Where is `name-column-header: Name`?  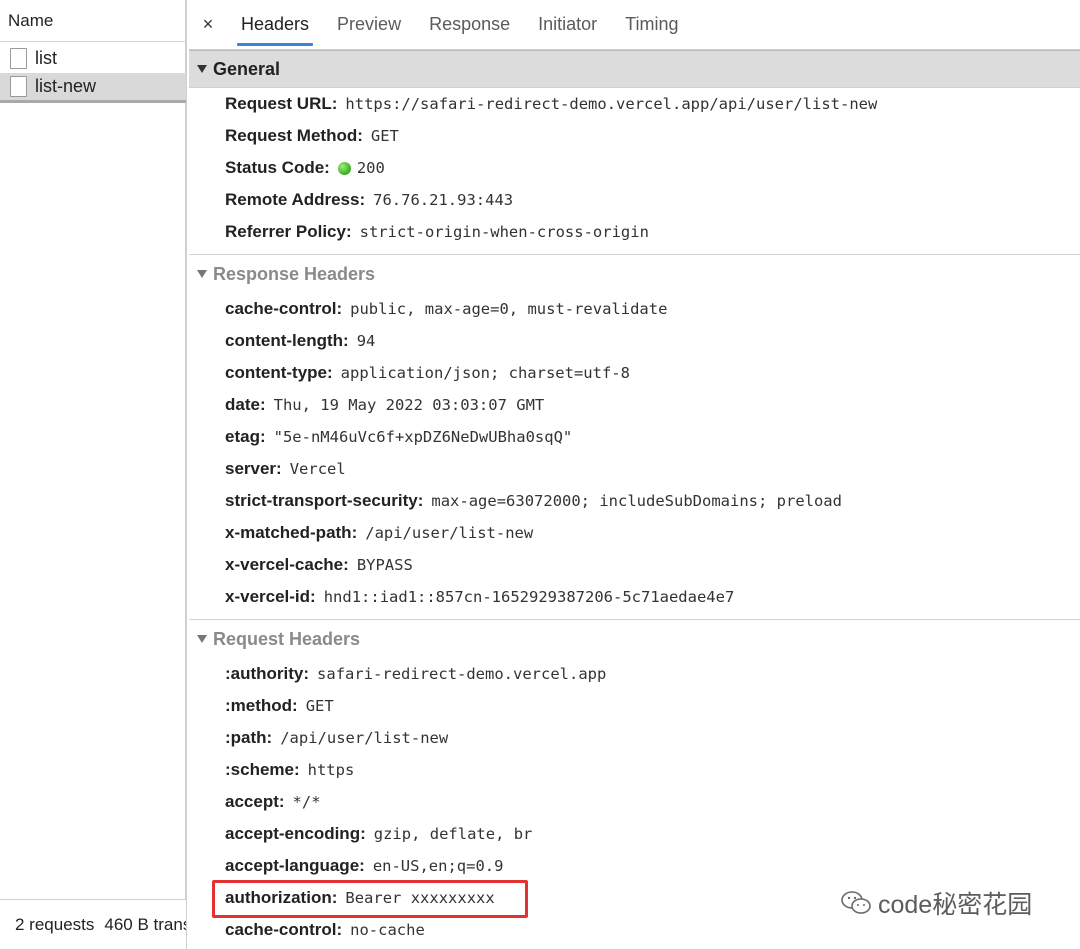 name-column-header: Name is located at coordinates (92, 21).